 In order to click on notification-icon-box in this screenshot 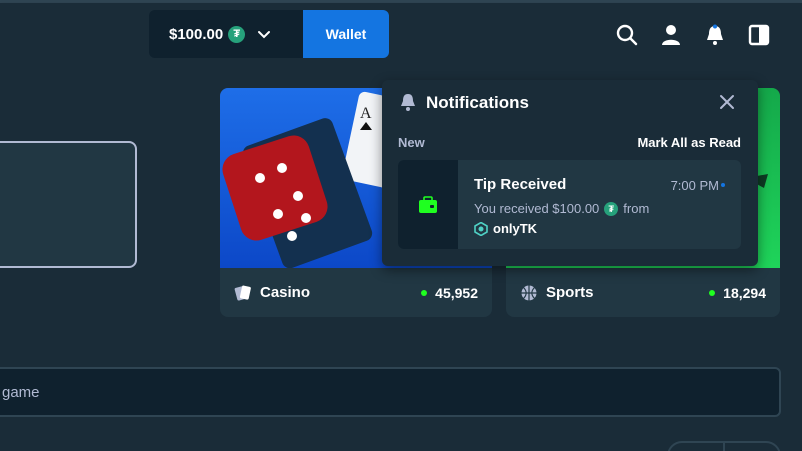, I will do `click(428, 204)`.